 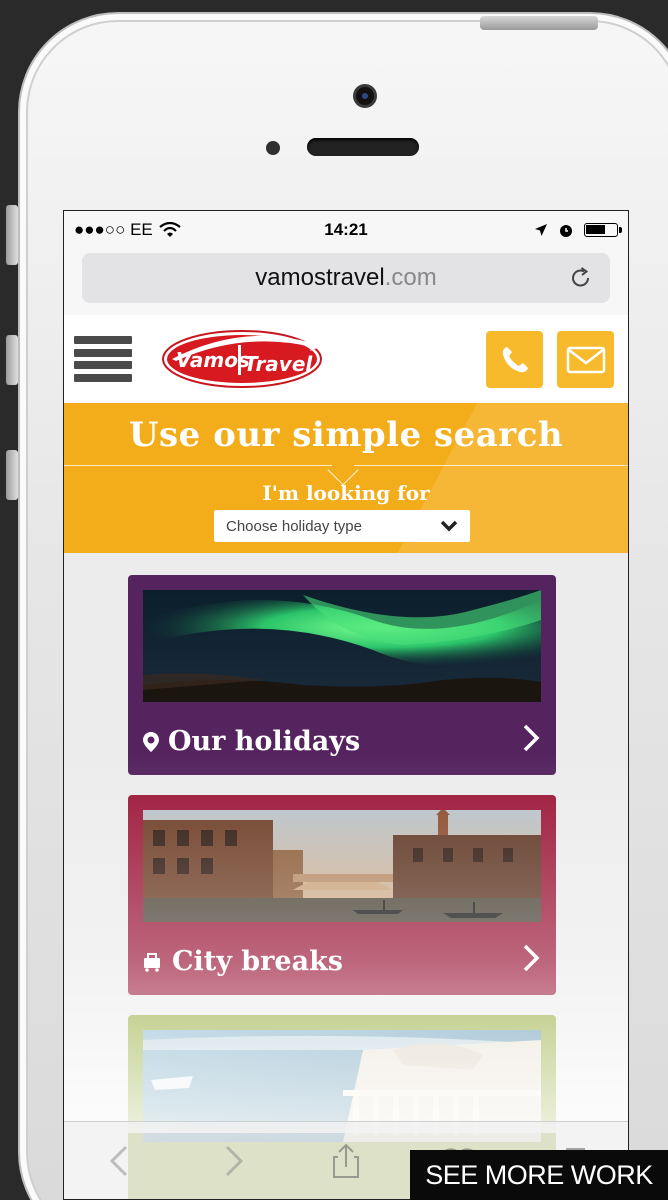 What do you see at coordinates (12, 235) in the screenshot?
I see `mute-switch` at bounding box center [12, 235].